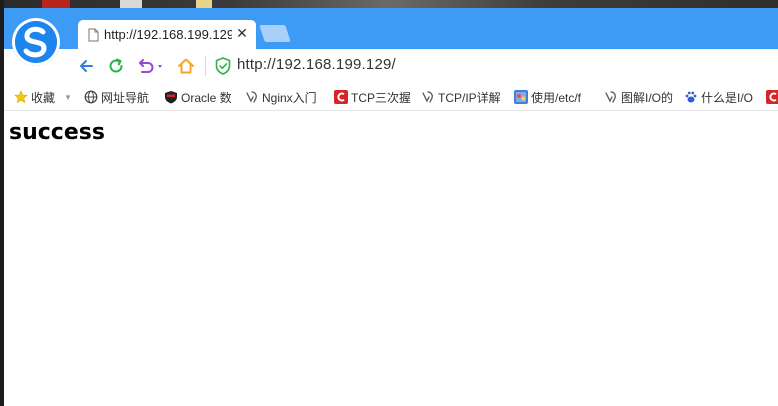 The image size is (778, 406). What do you see at coordinates (275, 33) in the screenshot?
I see `new-tab-button` at bounding box center [275, 33].